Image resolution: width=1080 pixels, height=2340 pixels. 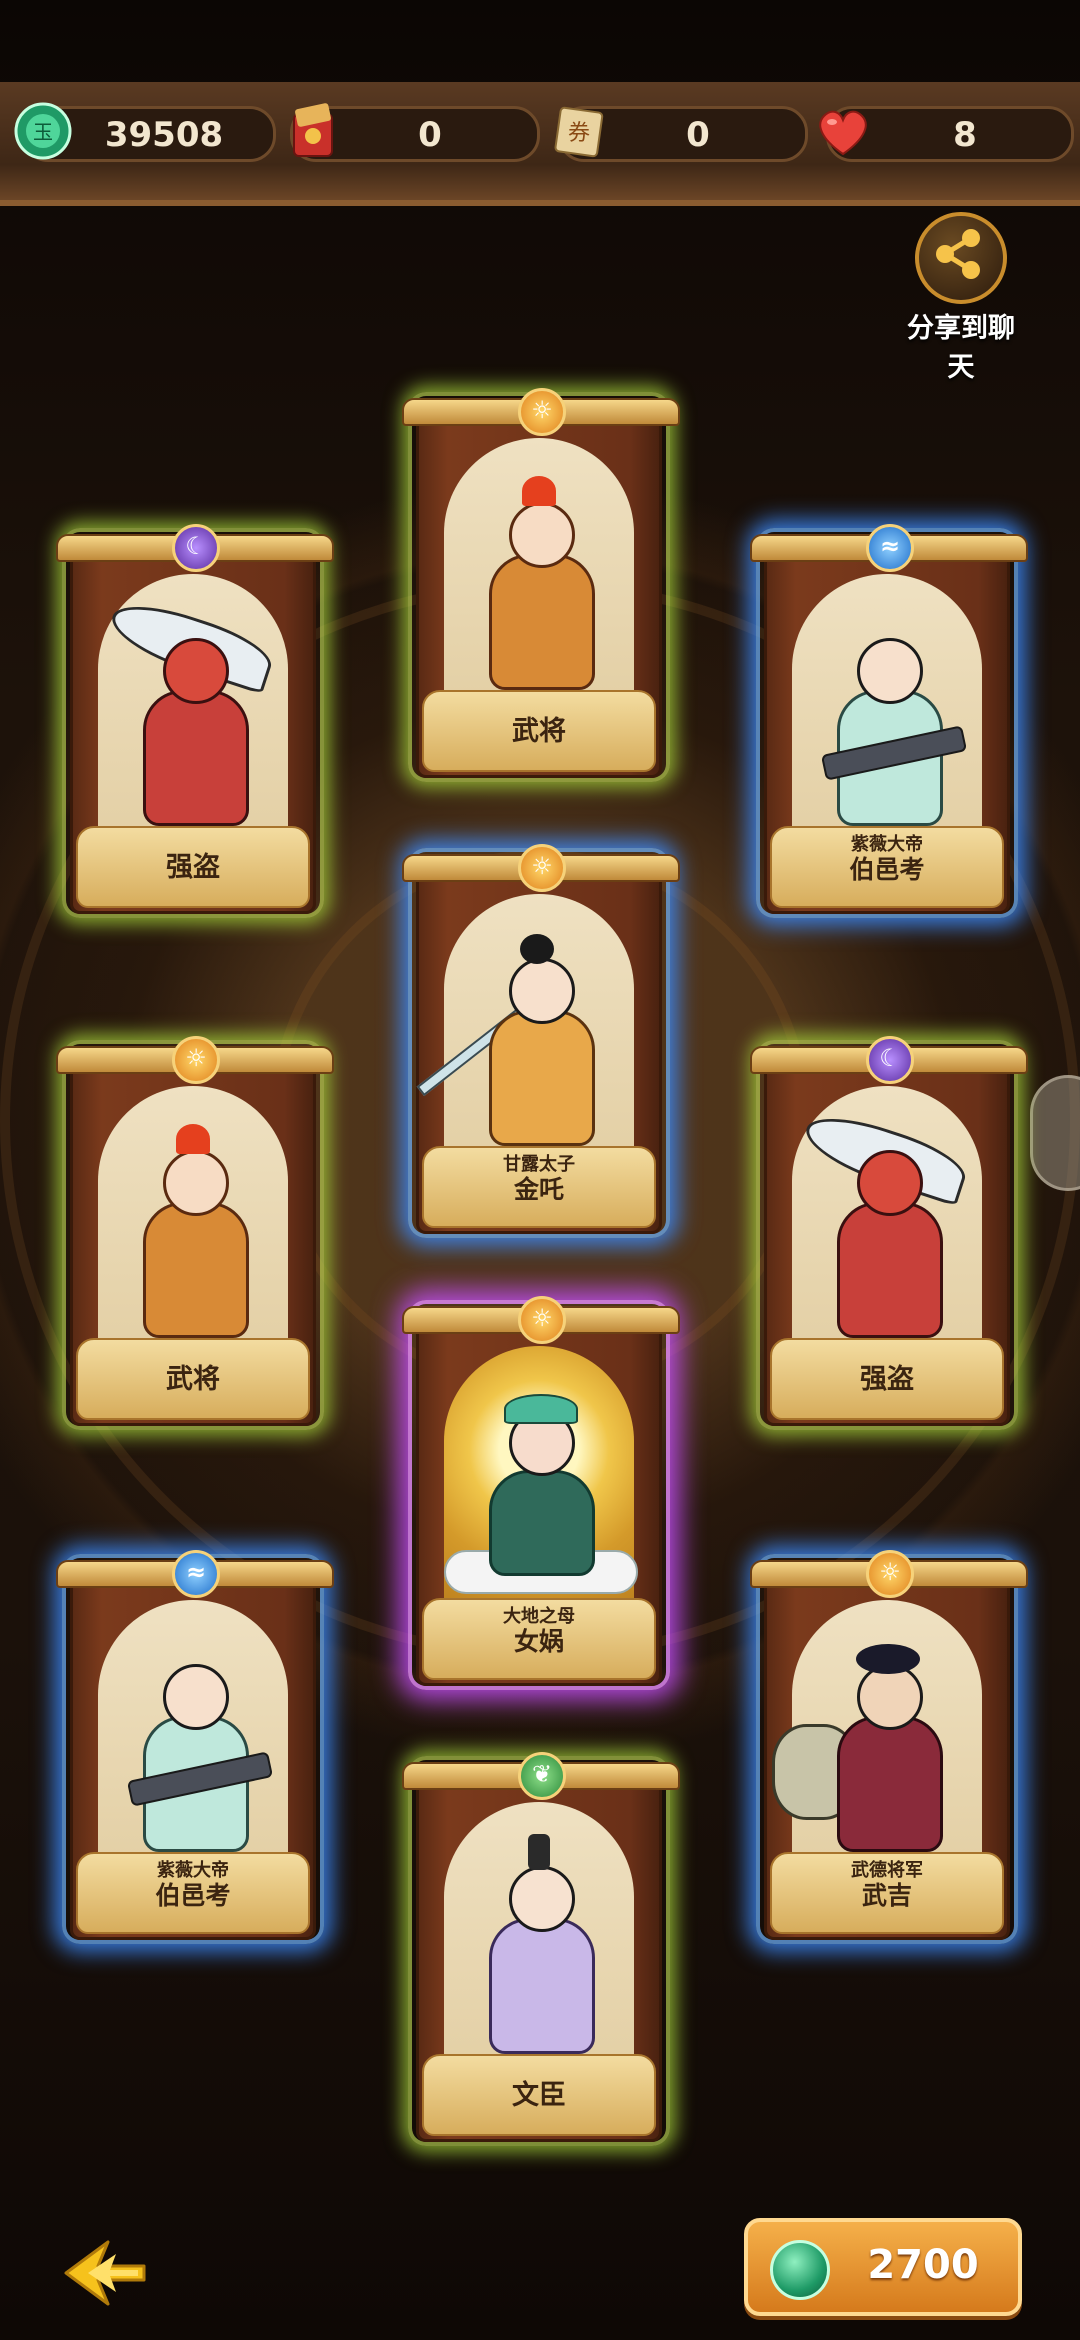 I want to click on name-scroll: 武德将军 武吉, so click(x=887, y=1893).